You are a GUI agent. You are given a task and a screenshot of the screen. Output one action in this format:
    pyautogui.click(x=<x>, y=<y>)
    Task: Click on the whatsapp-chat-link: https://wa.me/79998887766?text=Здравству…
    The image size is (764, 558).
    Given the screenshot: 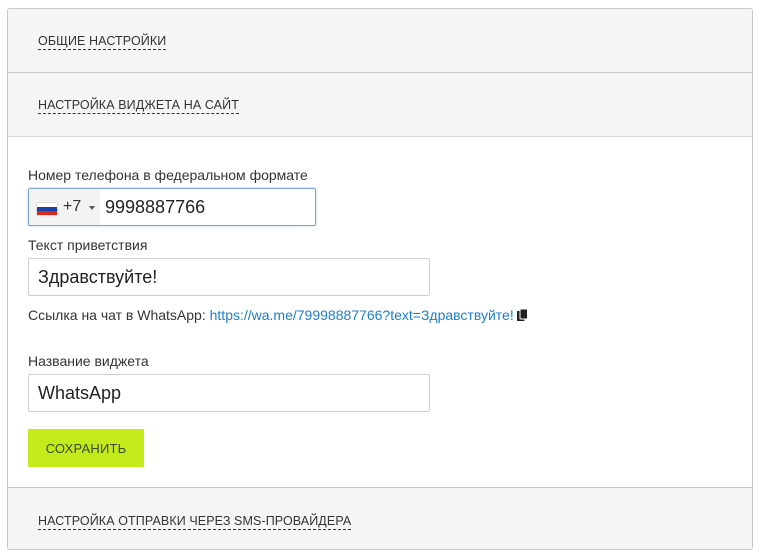 What is the action you would take?
    pyautogui.click(x=362, y=315)
    